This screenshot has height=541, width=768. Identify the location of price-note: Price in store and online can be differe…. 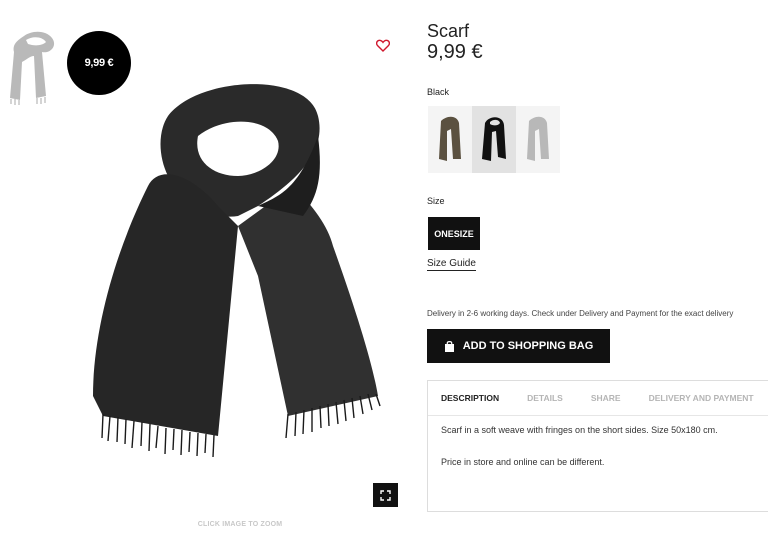
(523, 462).